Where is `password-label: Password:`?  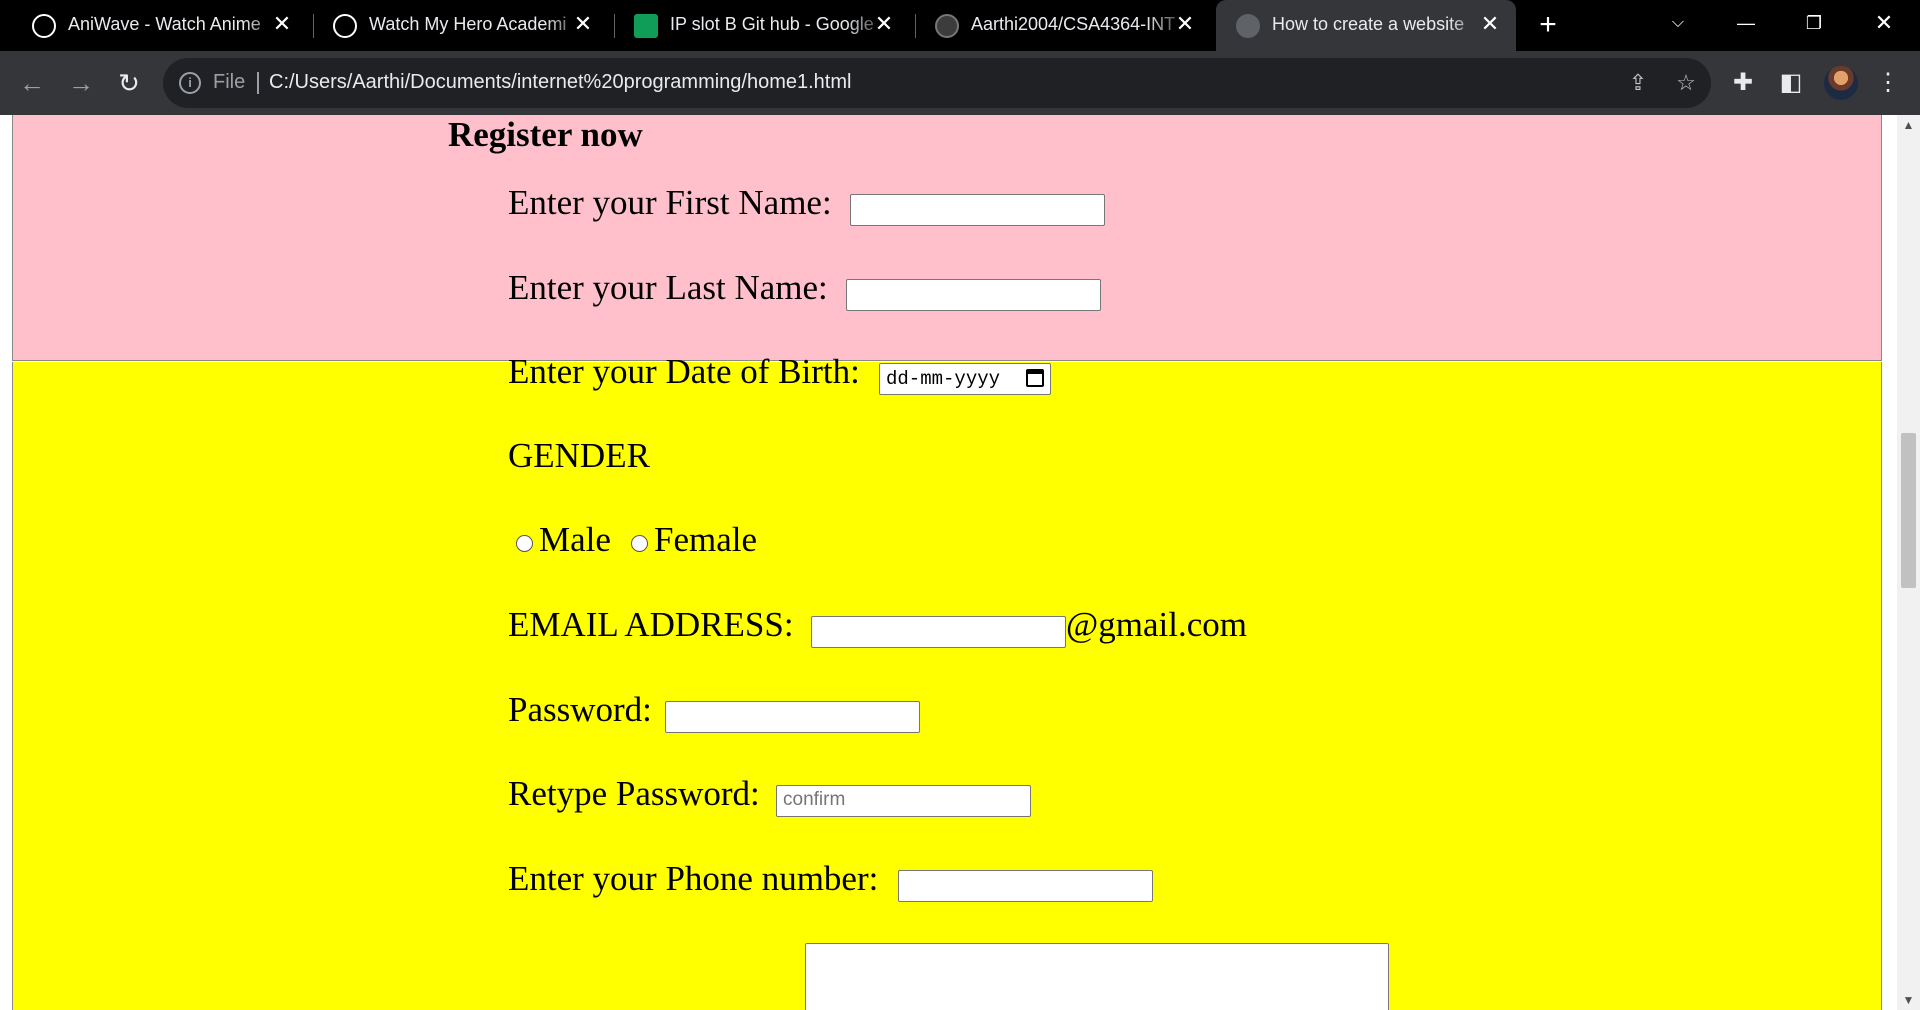 password-label: Password: is located at coordinates (580, 709).